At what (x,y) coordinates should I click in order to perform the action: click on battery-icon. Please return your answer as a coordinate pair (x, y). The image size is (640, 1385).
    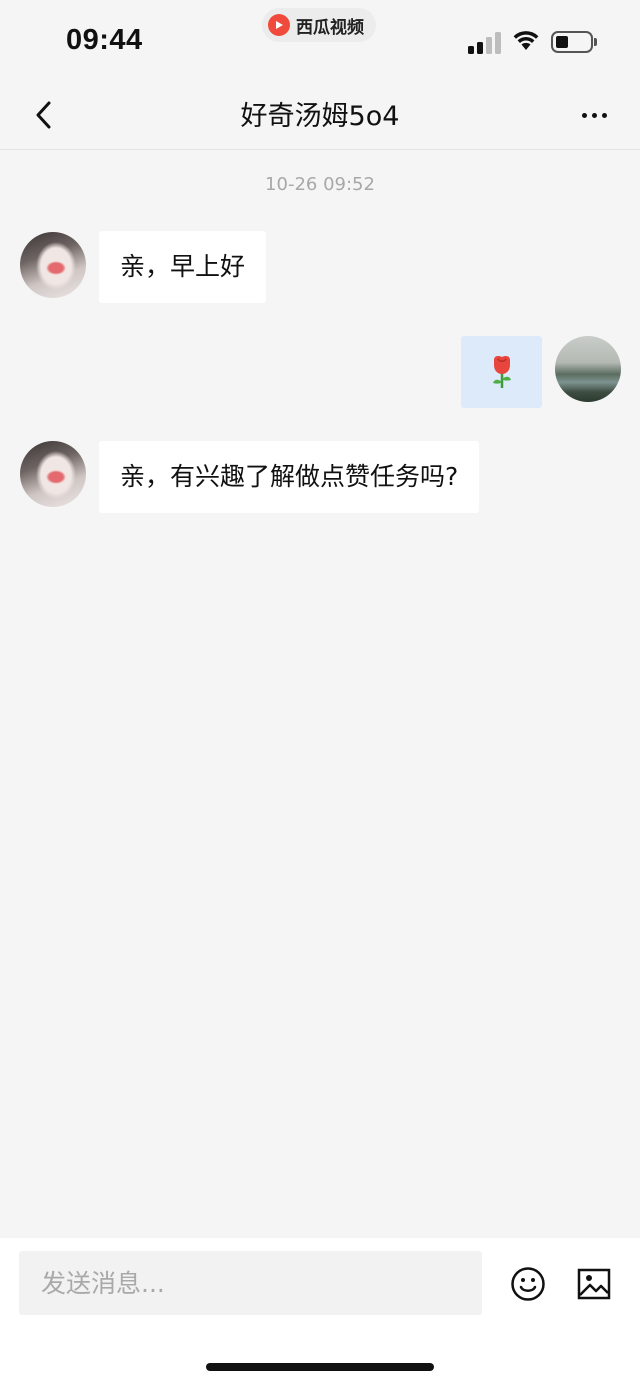
    Looking at the image, I should click on (572, 42).